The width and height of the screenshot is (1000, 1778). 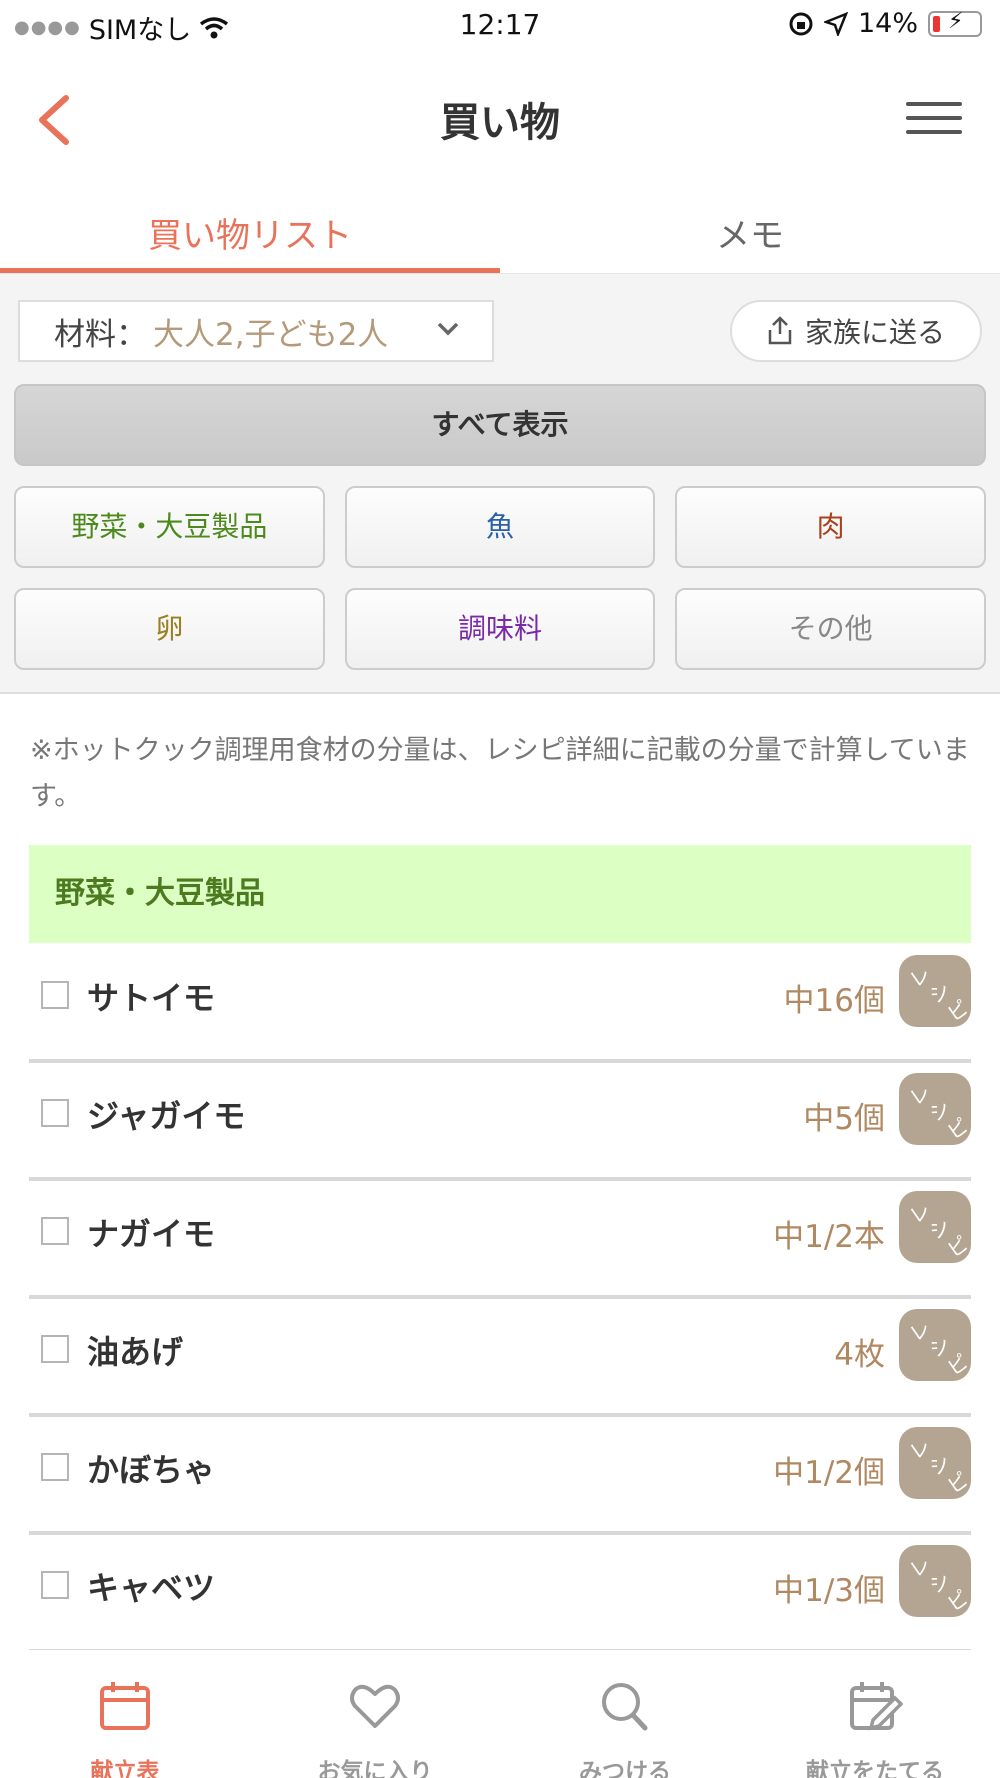 I want to click on show-all-button: すべて表示, so click(x=500, y=425).